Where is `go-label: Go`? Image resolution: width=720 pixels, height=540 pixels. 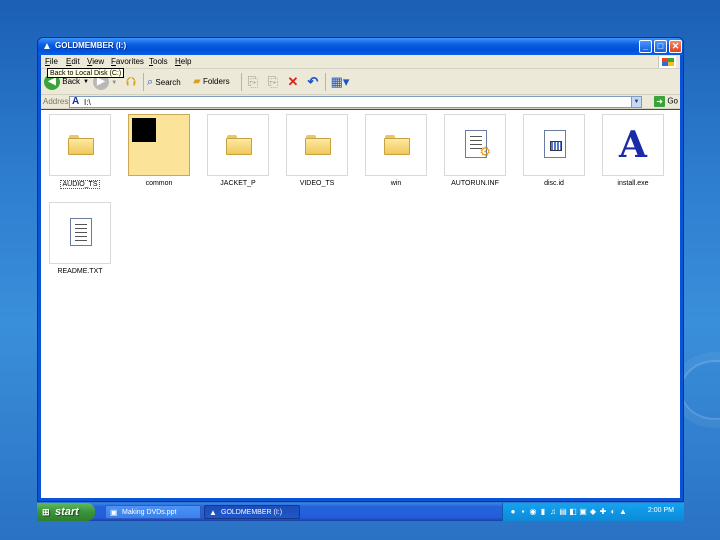
go-label: Go is located at coordinates (672, 101).